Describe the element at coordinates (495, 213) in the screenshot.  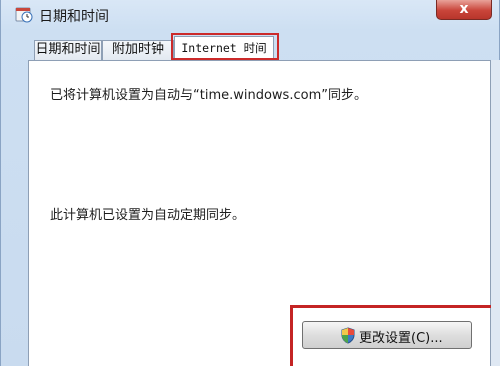
I see `window-edge` at that location.